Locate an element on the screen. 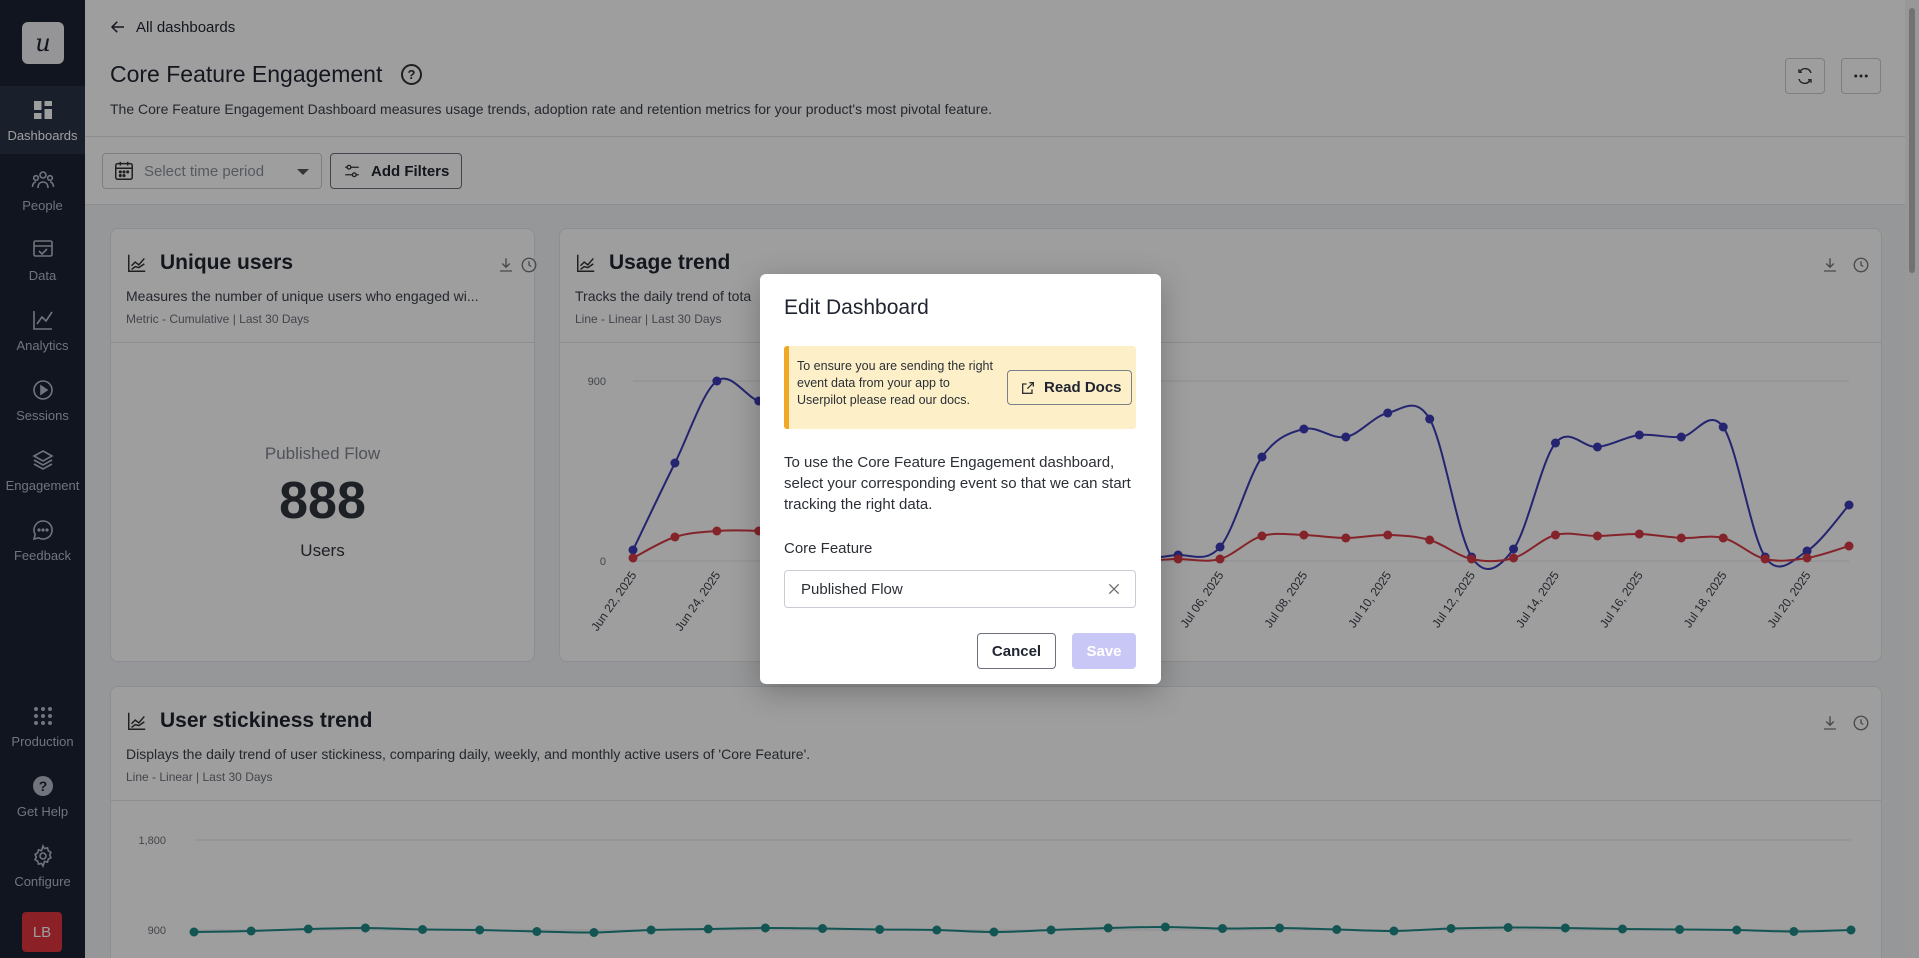 The width and height of the screenshot is (1919, 958). read-docs-button: Read Docs is located at coordinates (1069, 387).